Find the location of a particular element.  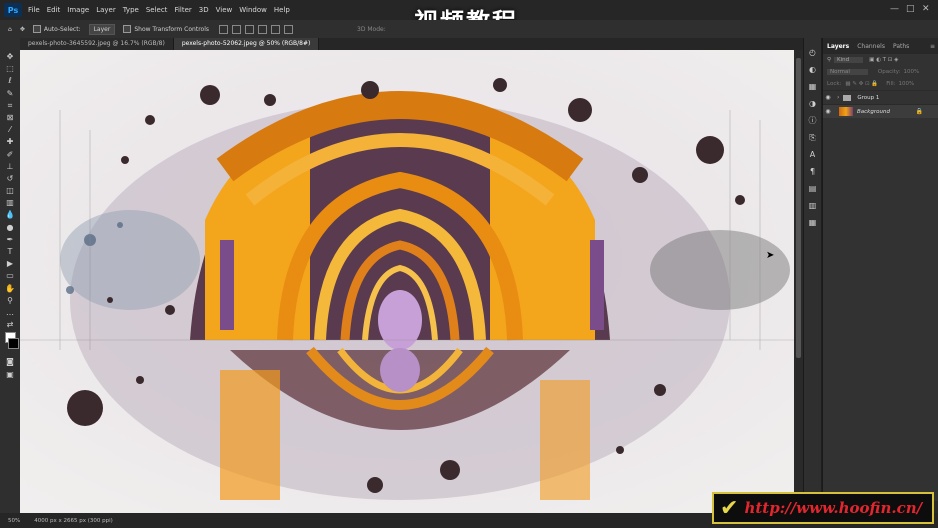

frame-tool-icon: ⊠ is located at coordinates (10, 117).